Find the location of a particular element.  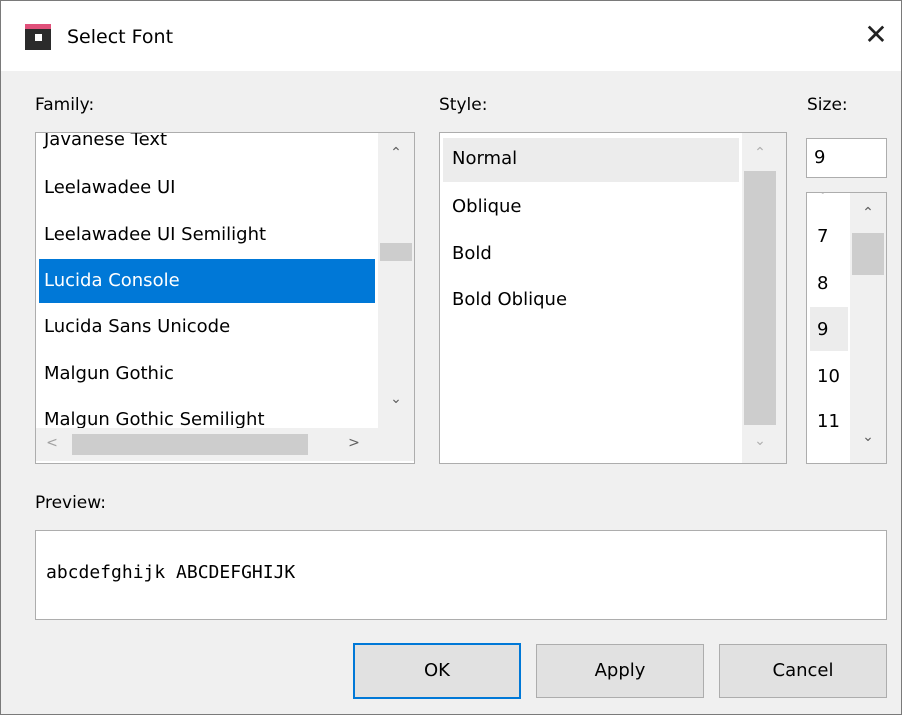

size-item: 11 is located at coordinates (828, 421).